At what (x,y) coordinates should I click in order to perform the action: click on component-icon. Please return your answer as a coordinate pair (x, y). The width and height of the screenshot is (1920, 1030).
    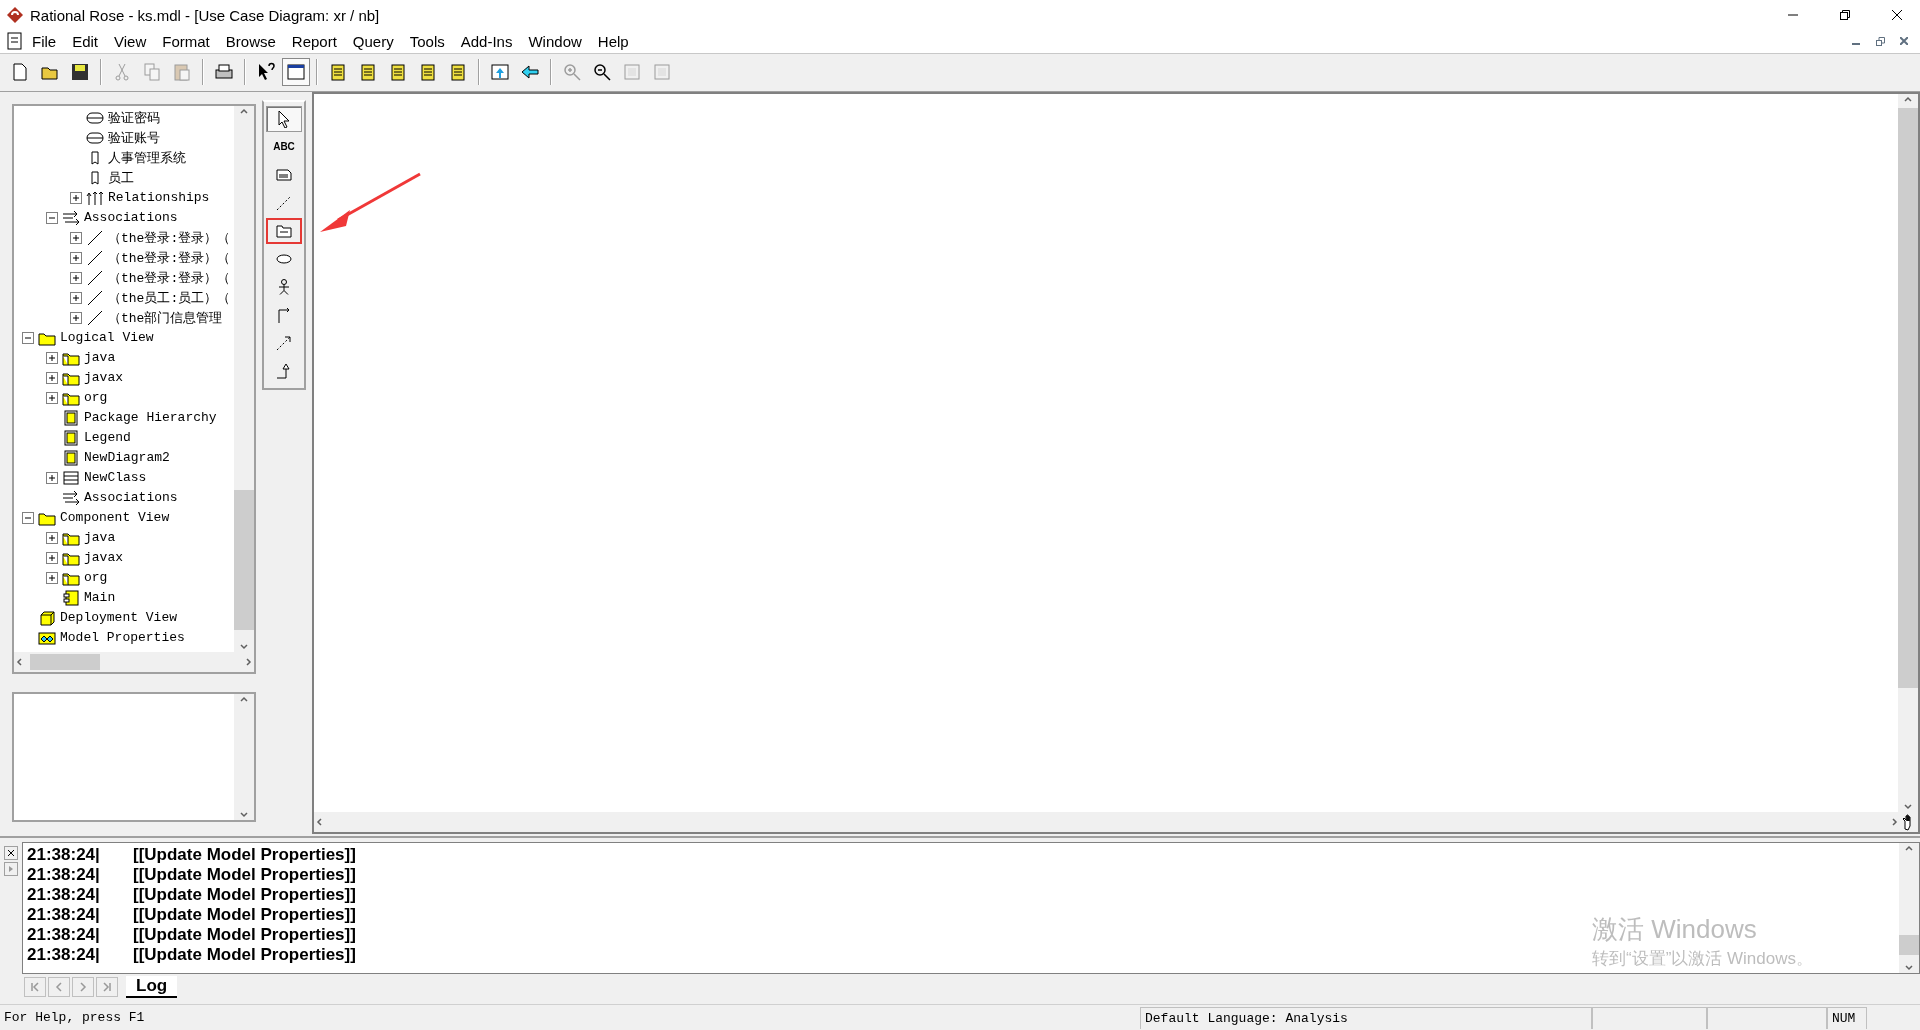
    Looking at the image, I should click on (71, 597).